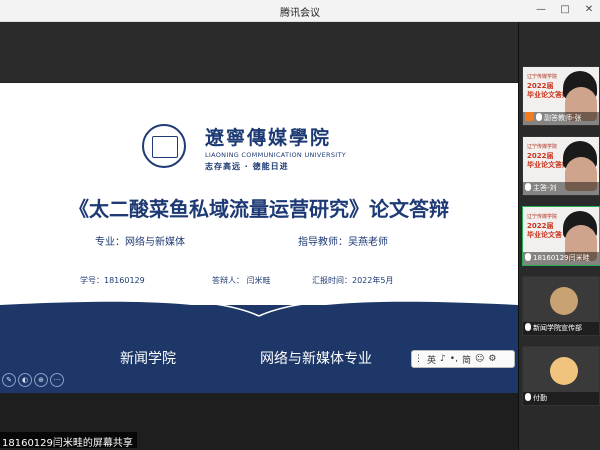  Describe the element at coordinates (268, 138) in the screenshot. I see `university-name-cn: 遼寧傳媒學院` at that location.